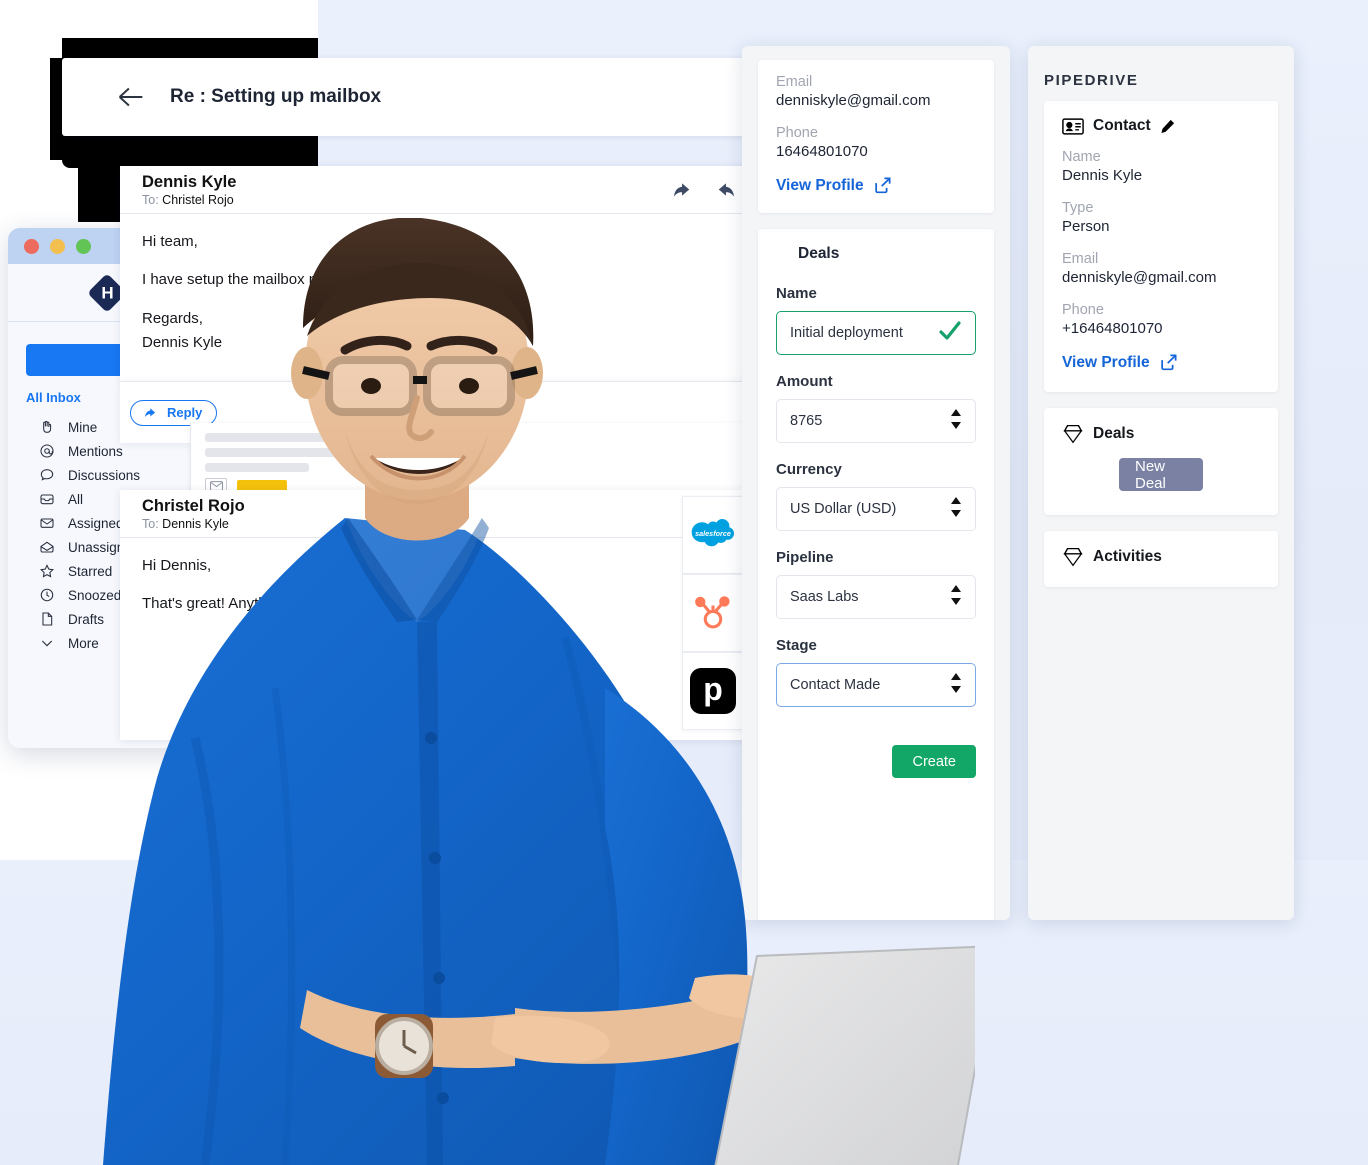 This screenshot has width=1368, height=1165. What do you see at coordinates (1086, 226) in the screenshot?
I see `type-value: Person` at bounding box center [1086, 226].